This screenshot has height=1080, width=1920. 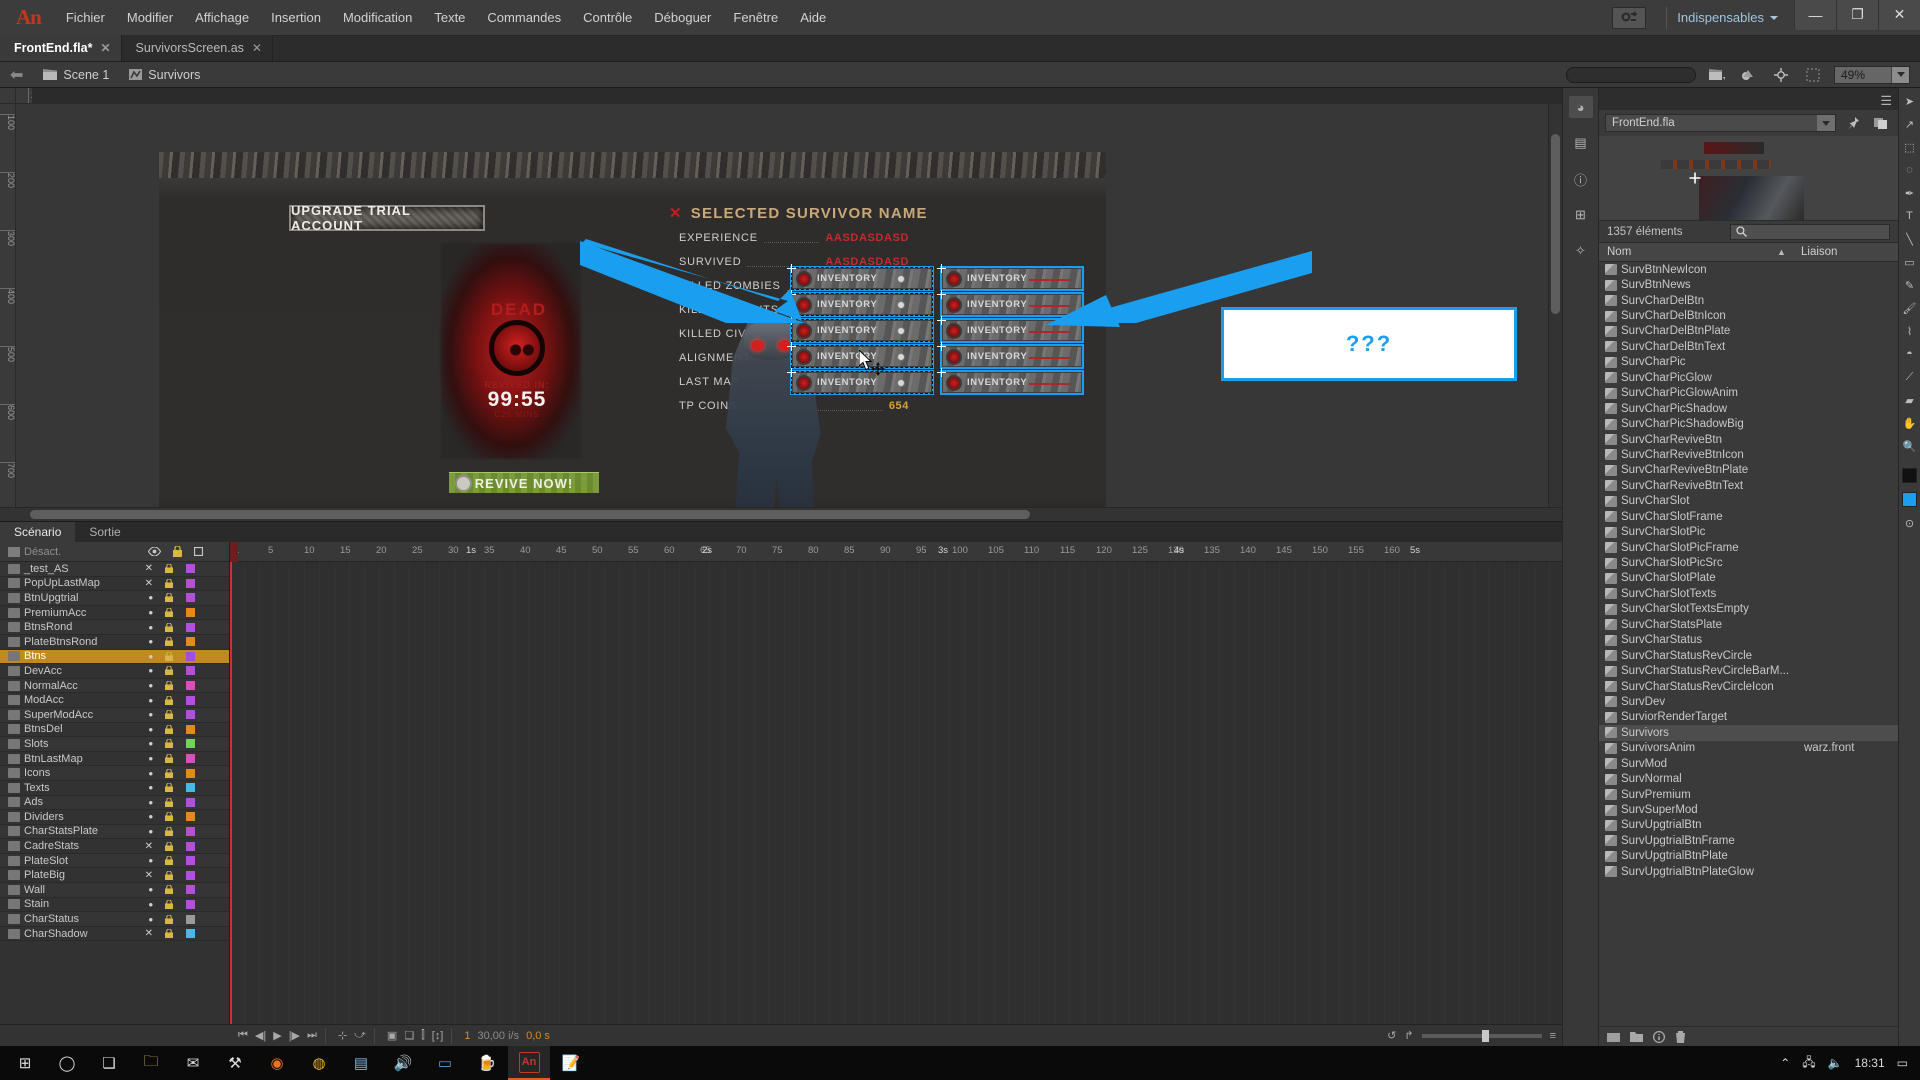 What do you see at coordinates (561, 550) in the screenshot?
I see `frame-number: 45` at bounding box center [561, 550].